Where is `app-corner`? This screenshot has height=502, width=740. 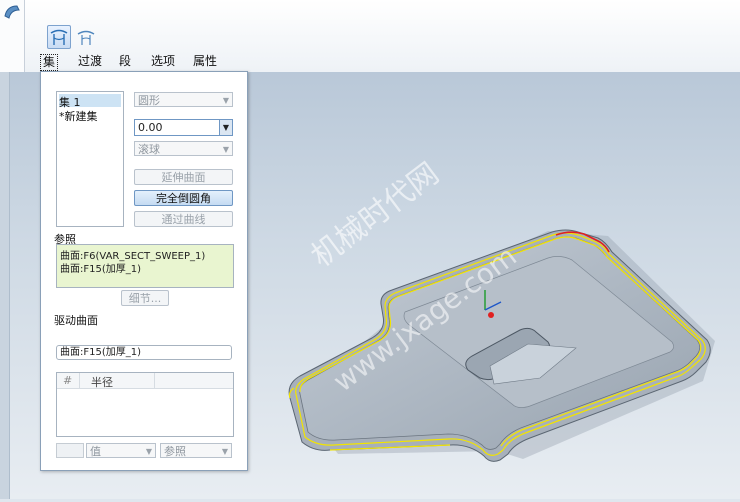
app-corner is located at coordinates (12, 36).